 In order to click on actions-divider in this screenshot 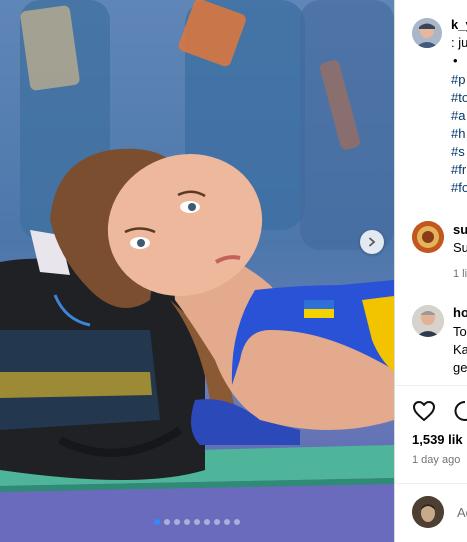, I will do `click(431, 385)`.